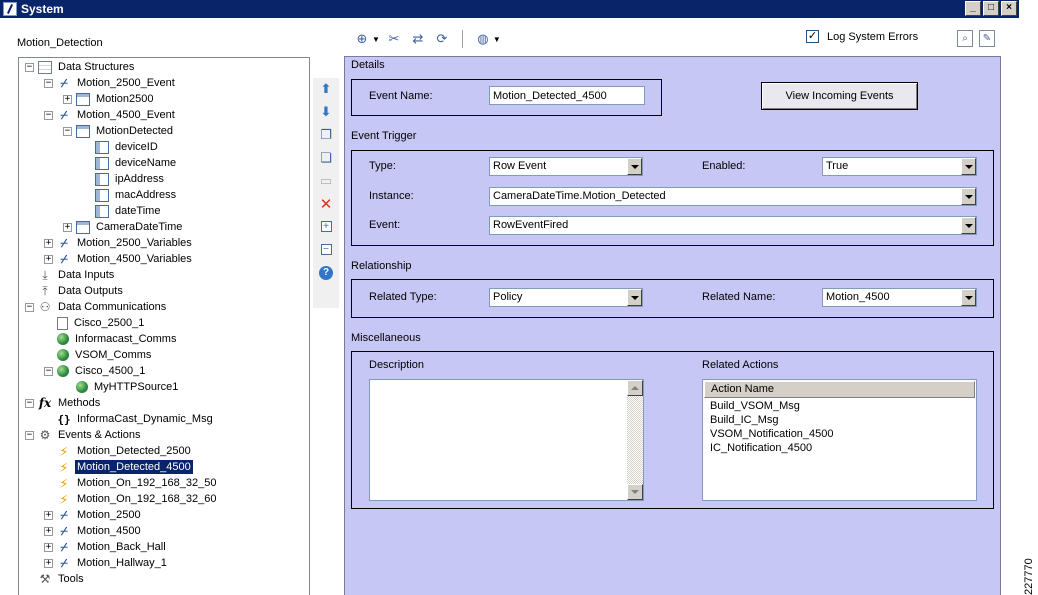 The image size is (1038, 595). What do you see at coordinates (109, 99) in the screenshot?
I see `tree-item: + Motion2500` at bounding box center [109, 99].